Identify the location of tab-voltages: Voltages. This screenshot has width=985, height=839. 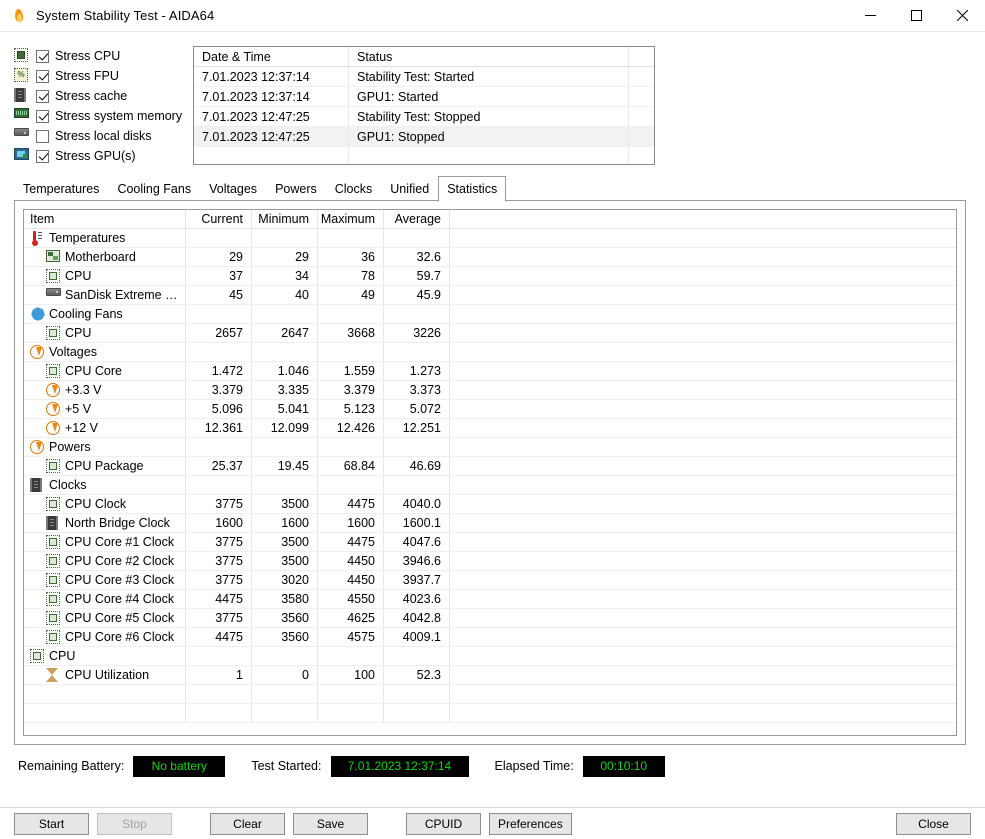
(233, 188).